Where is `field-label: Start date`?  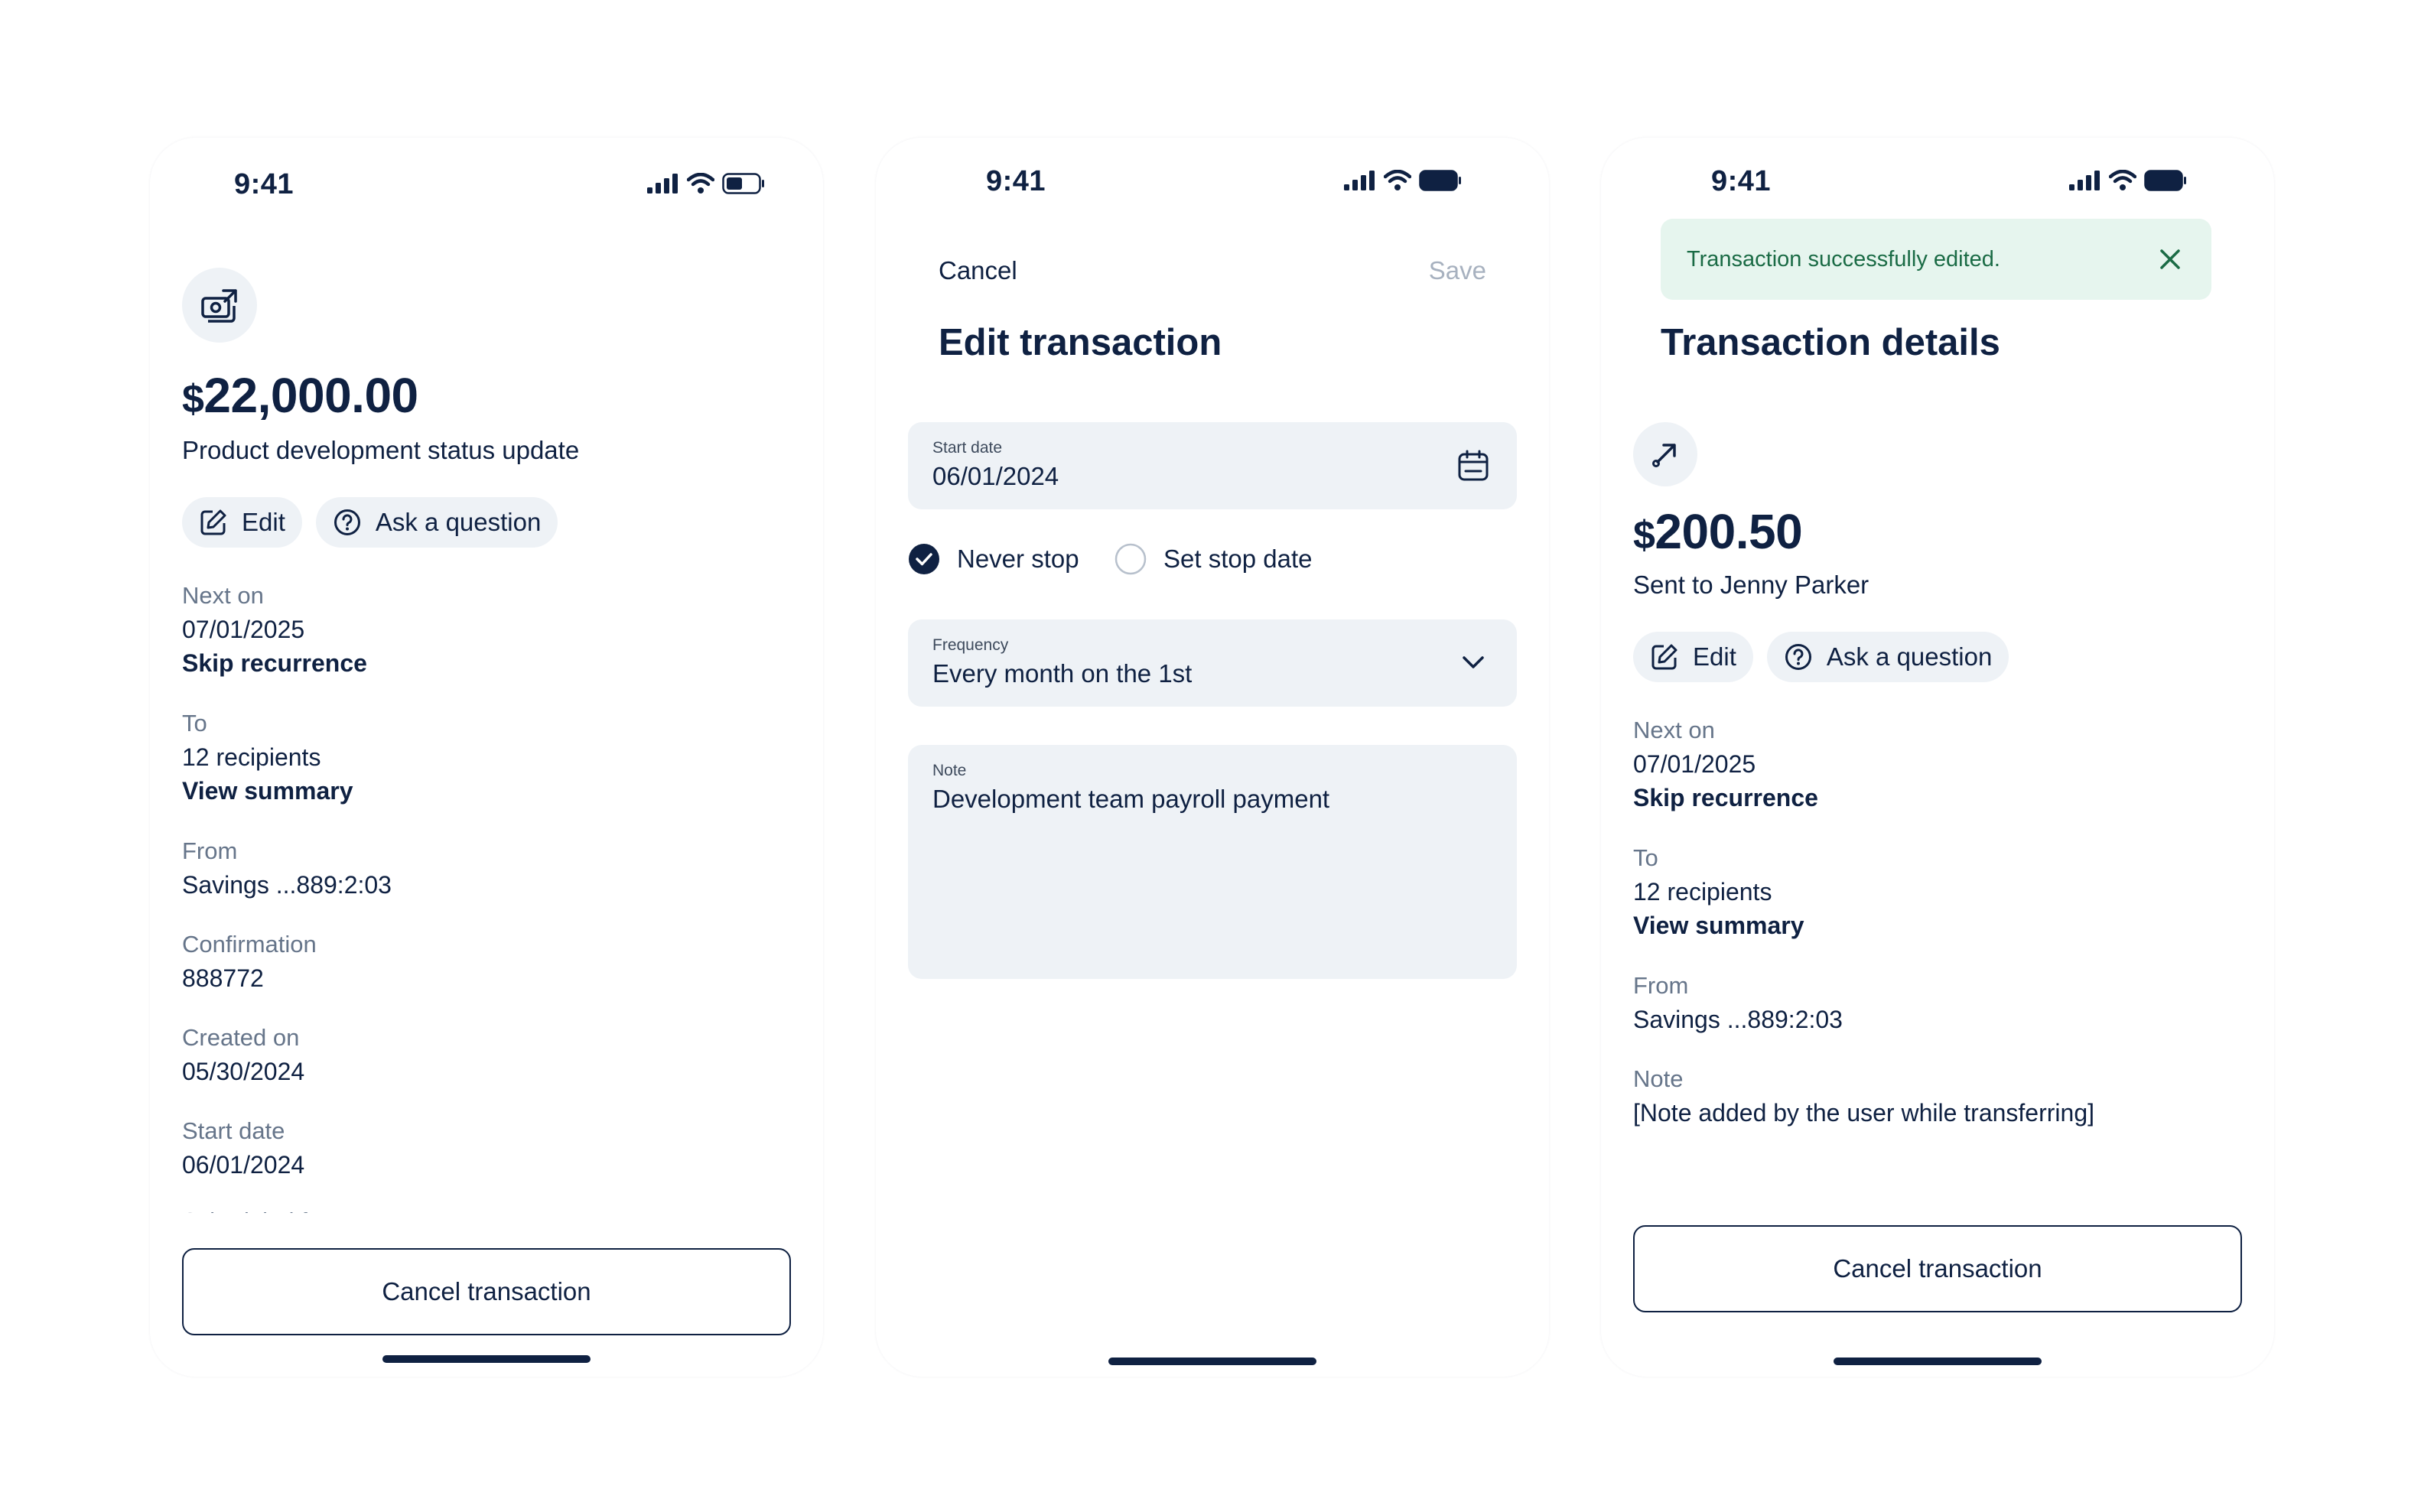 field-label: Start date is located at coordinates (233, 1130).